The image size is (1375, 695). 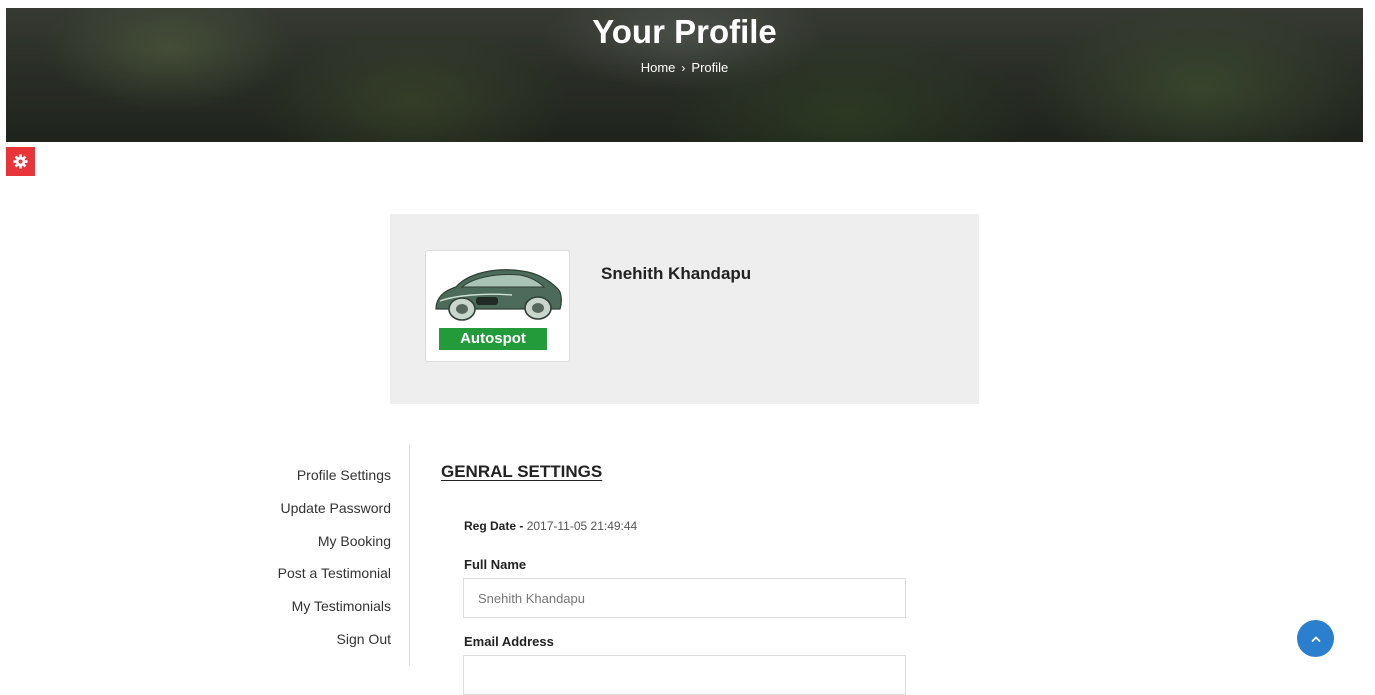 I want to click on gear-icon, so click(x=20, y=161).